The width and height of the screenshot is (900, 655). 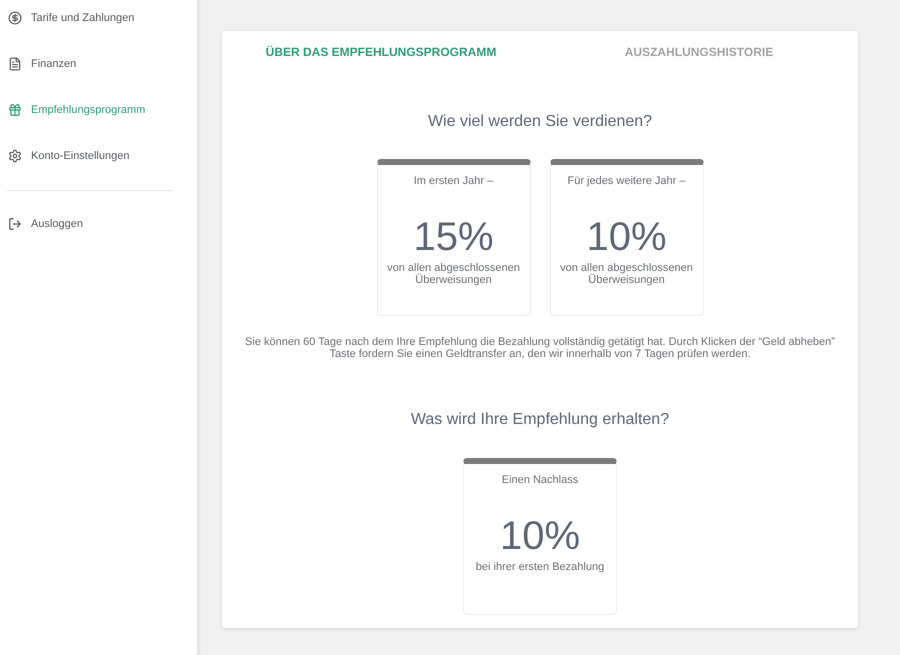 What do you see at coordinates (15, 224) in the screenshot?
I see `logout-icon` at bounding box center [15, 224].